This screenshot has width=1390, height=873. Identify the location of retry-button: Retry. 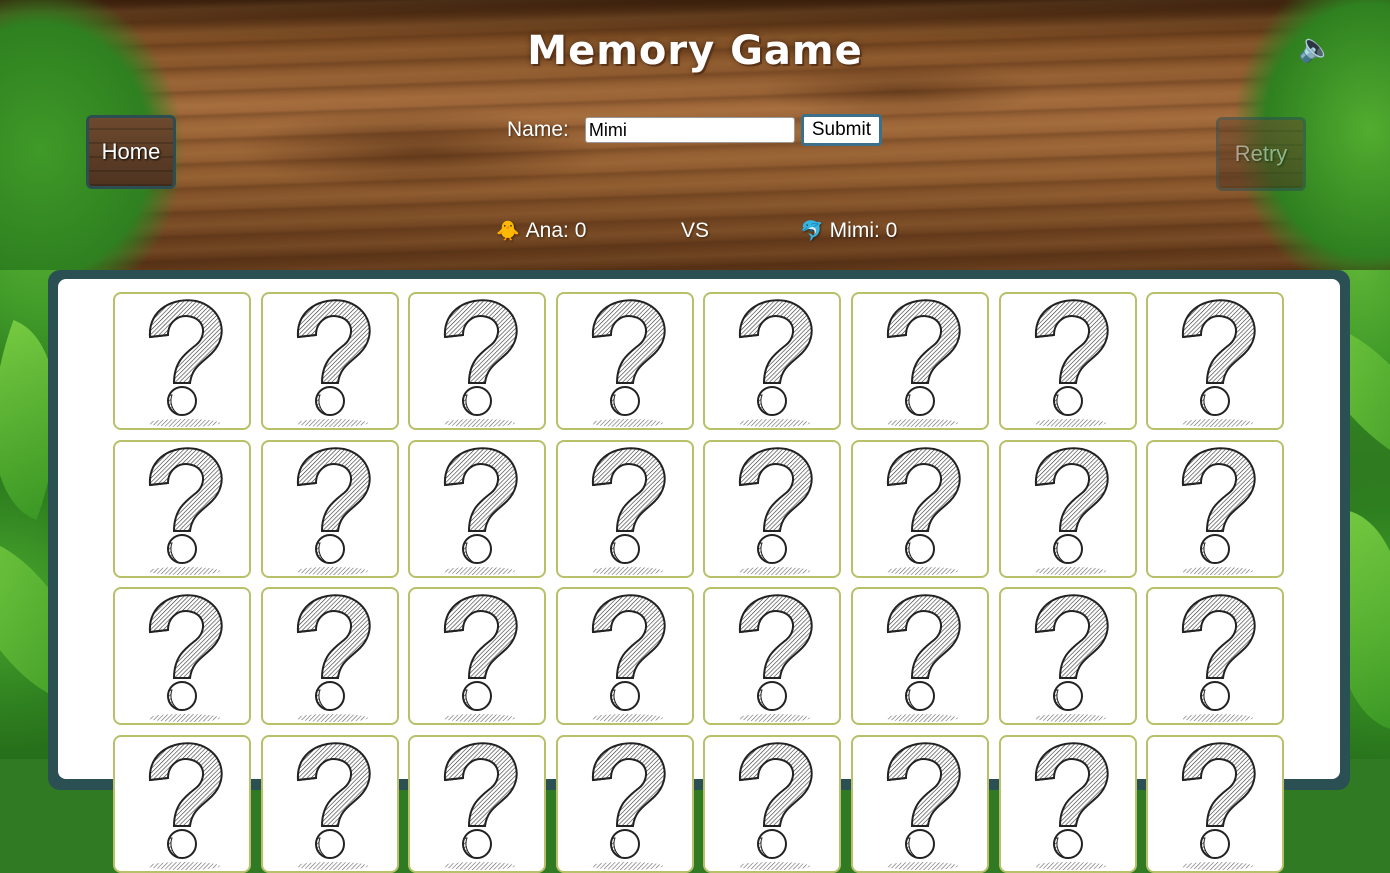
(1261, 154).